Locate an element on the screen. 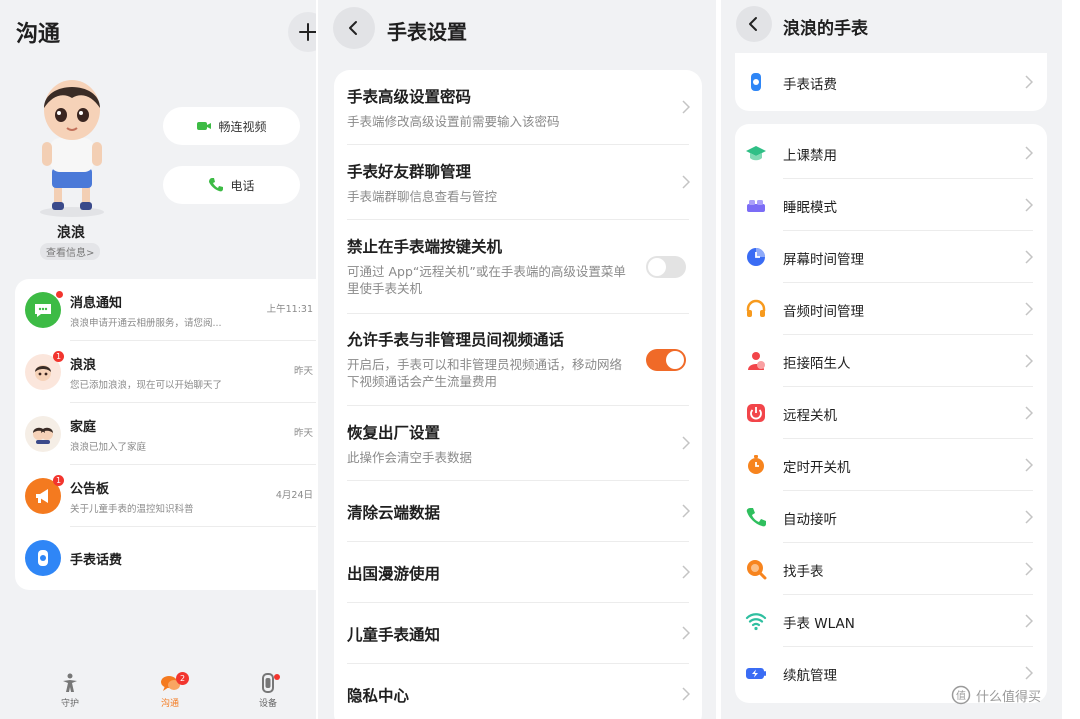 The image size is (1080, 719). list-item-title: 家庭 is located at coordinates (83, 427).